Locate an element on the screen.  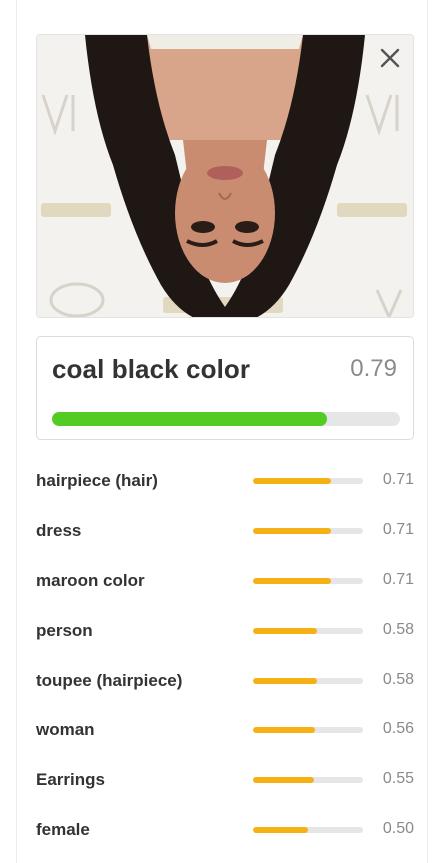
list-item: toupee (hairpiece) 0.58 is located at coordinates (225, 681).